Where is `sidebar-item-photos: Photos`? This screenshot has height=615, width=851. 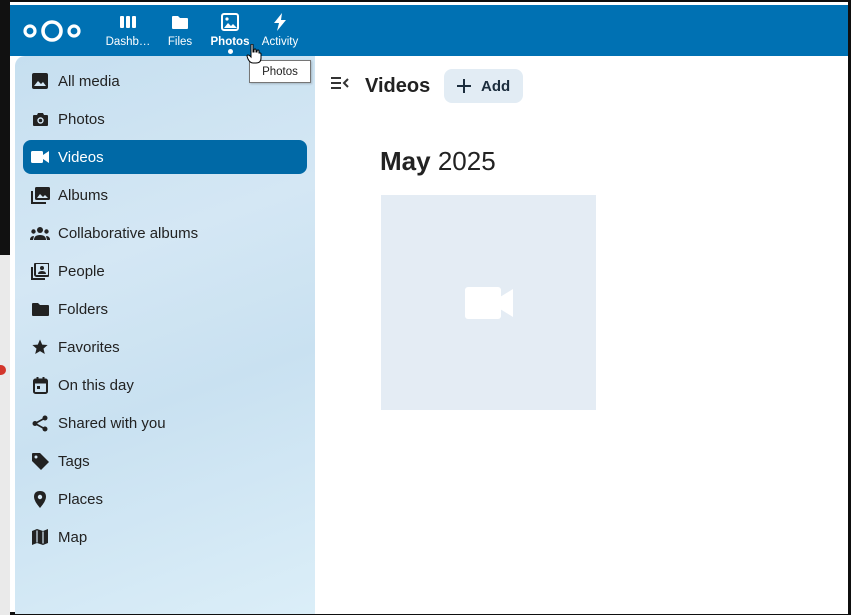
sidebar-item-photos: Photos is located at coordinates (165, 119).